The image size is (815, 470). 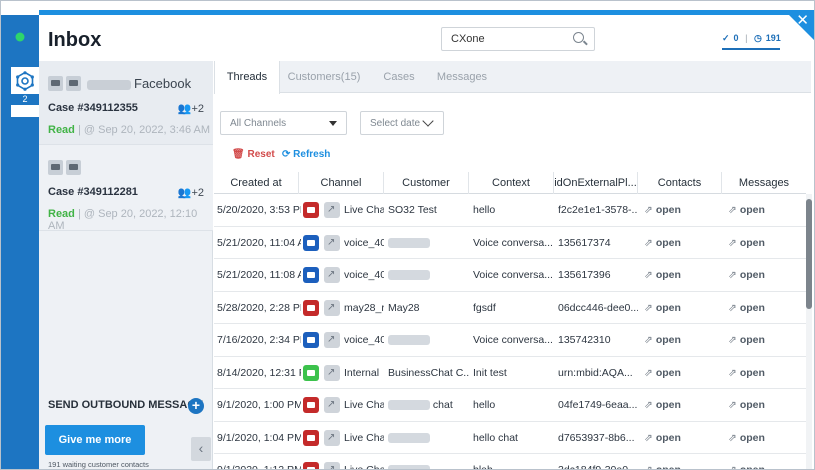 I want to click on created-at-cell: 5/20/2020, 3:53 PM, so click(x=259, y=210).